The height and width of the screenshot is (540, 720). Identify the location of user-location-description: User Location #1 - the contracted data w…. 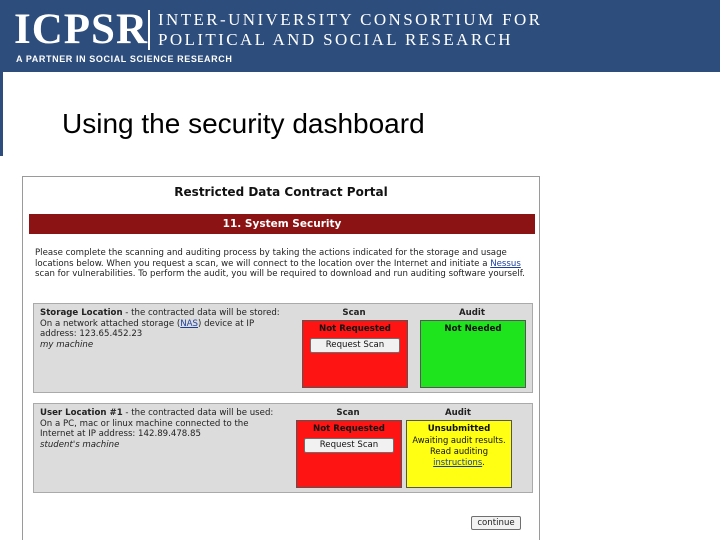
(168, 429).